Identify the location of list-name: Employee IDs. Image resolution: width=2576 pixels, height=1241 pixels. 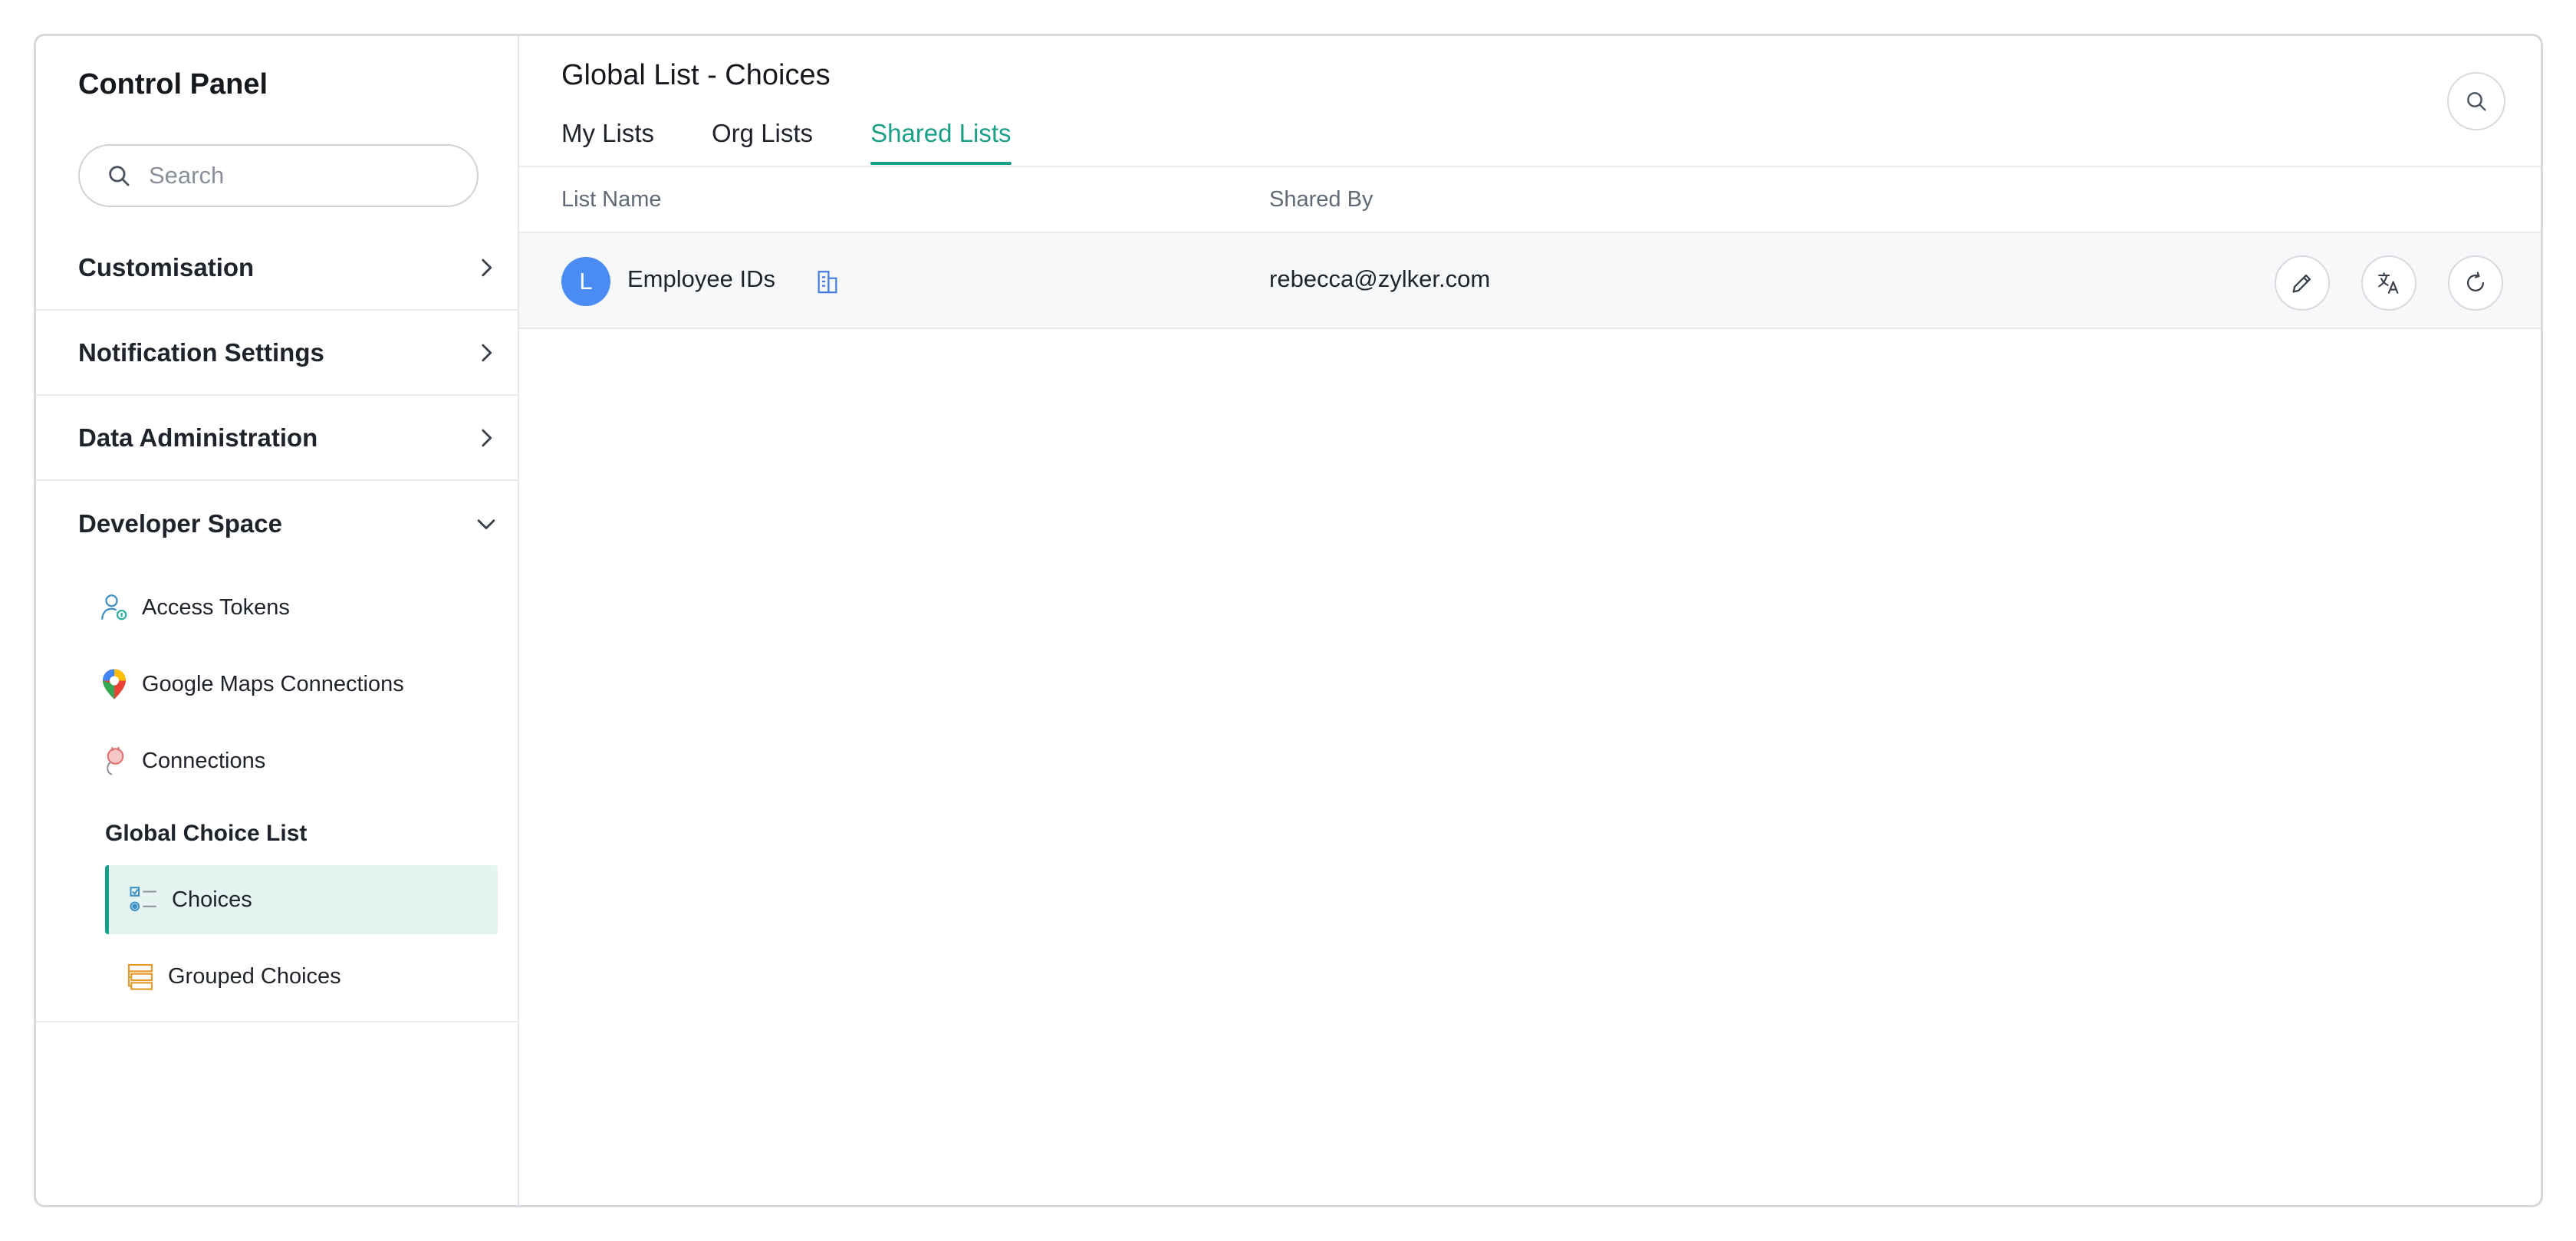
(701, 279).